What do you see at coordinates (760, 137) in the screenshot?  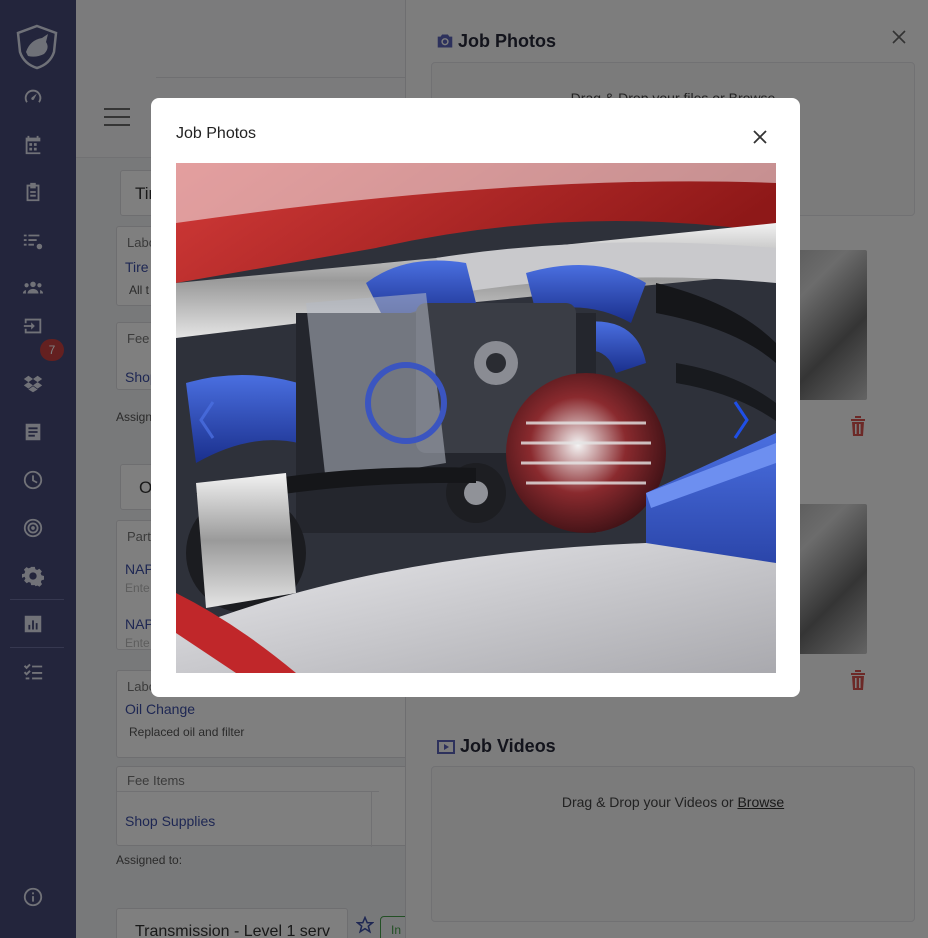 I see `modal-close-icon` at bounding box center [760, 137].